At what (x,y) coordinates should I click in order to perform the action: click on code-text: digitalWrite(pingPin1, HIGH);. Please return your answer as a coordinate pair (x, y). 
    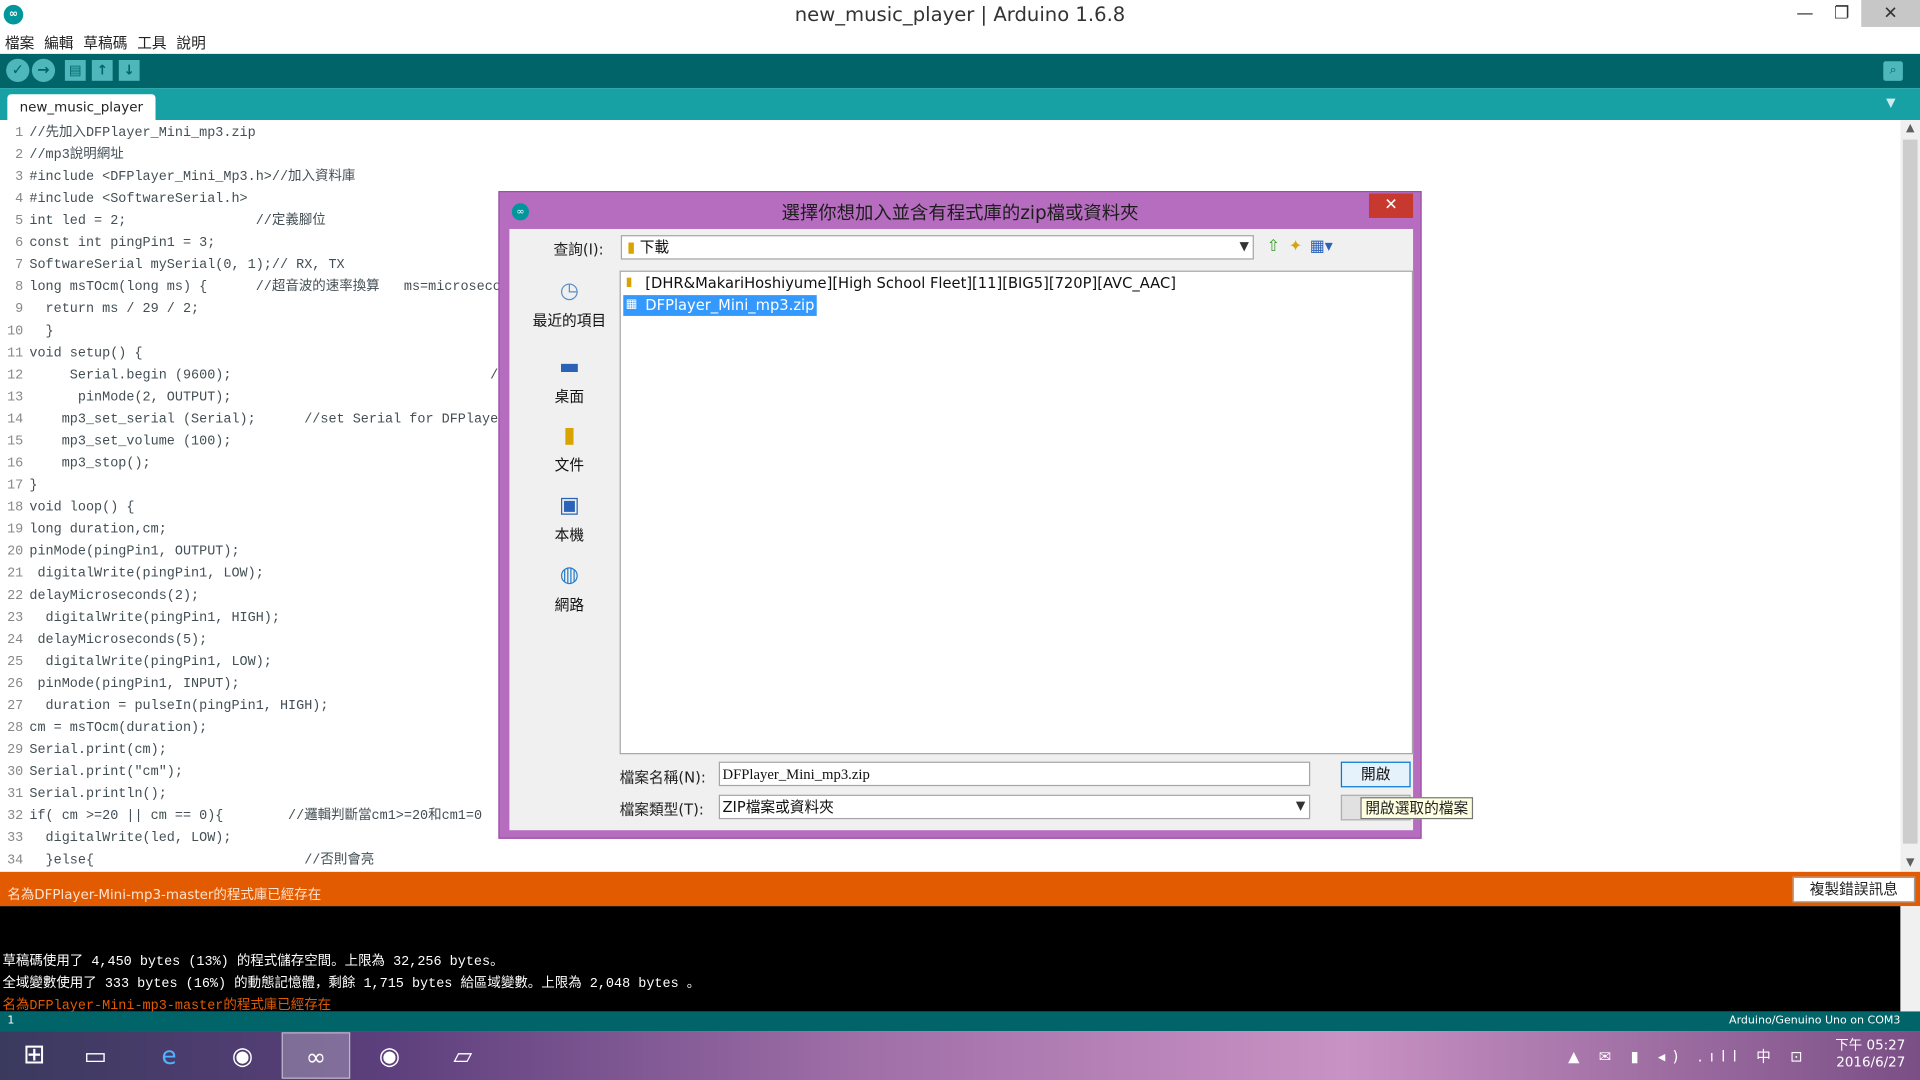
    Looking at the image, I should click on (154, 618).